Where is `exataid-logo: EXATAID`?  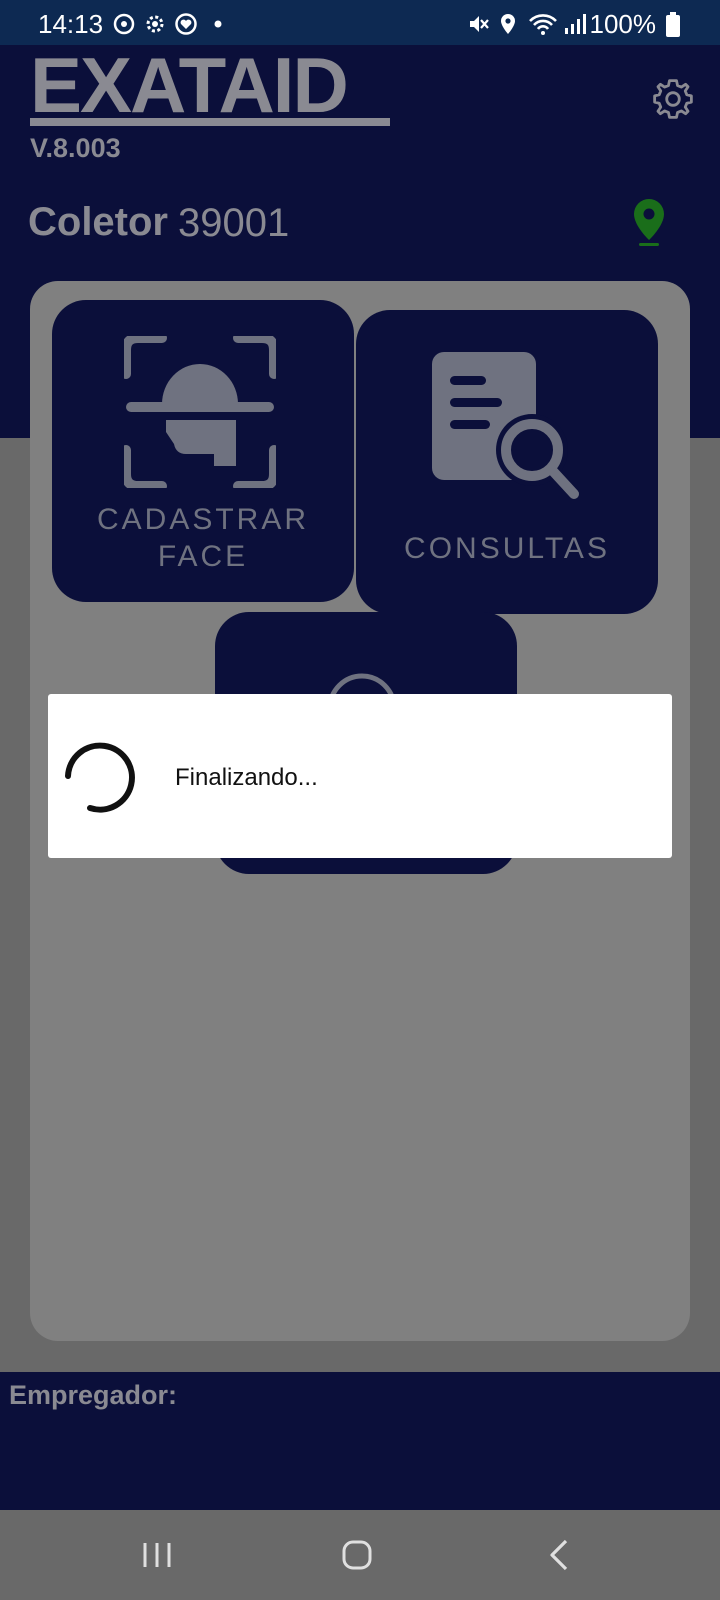
exataid-logo: EXATAID is located at coordinates (210, 89).